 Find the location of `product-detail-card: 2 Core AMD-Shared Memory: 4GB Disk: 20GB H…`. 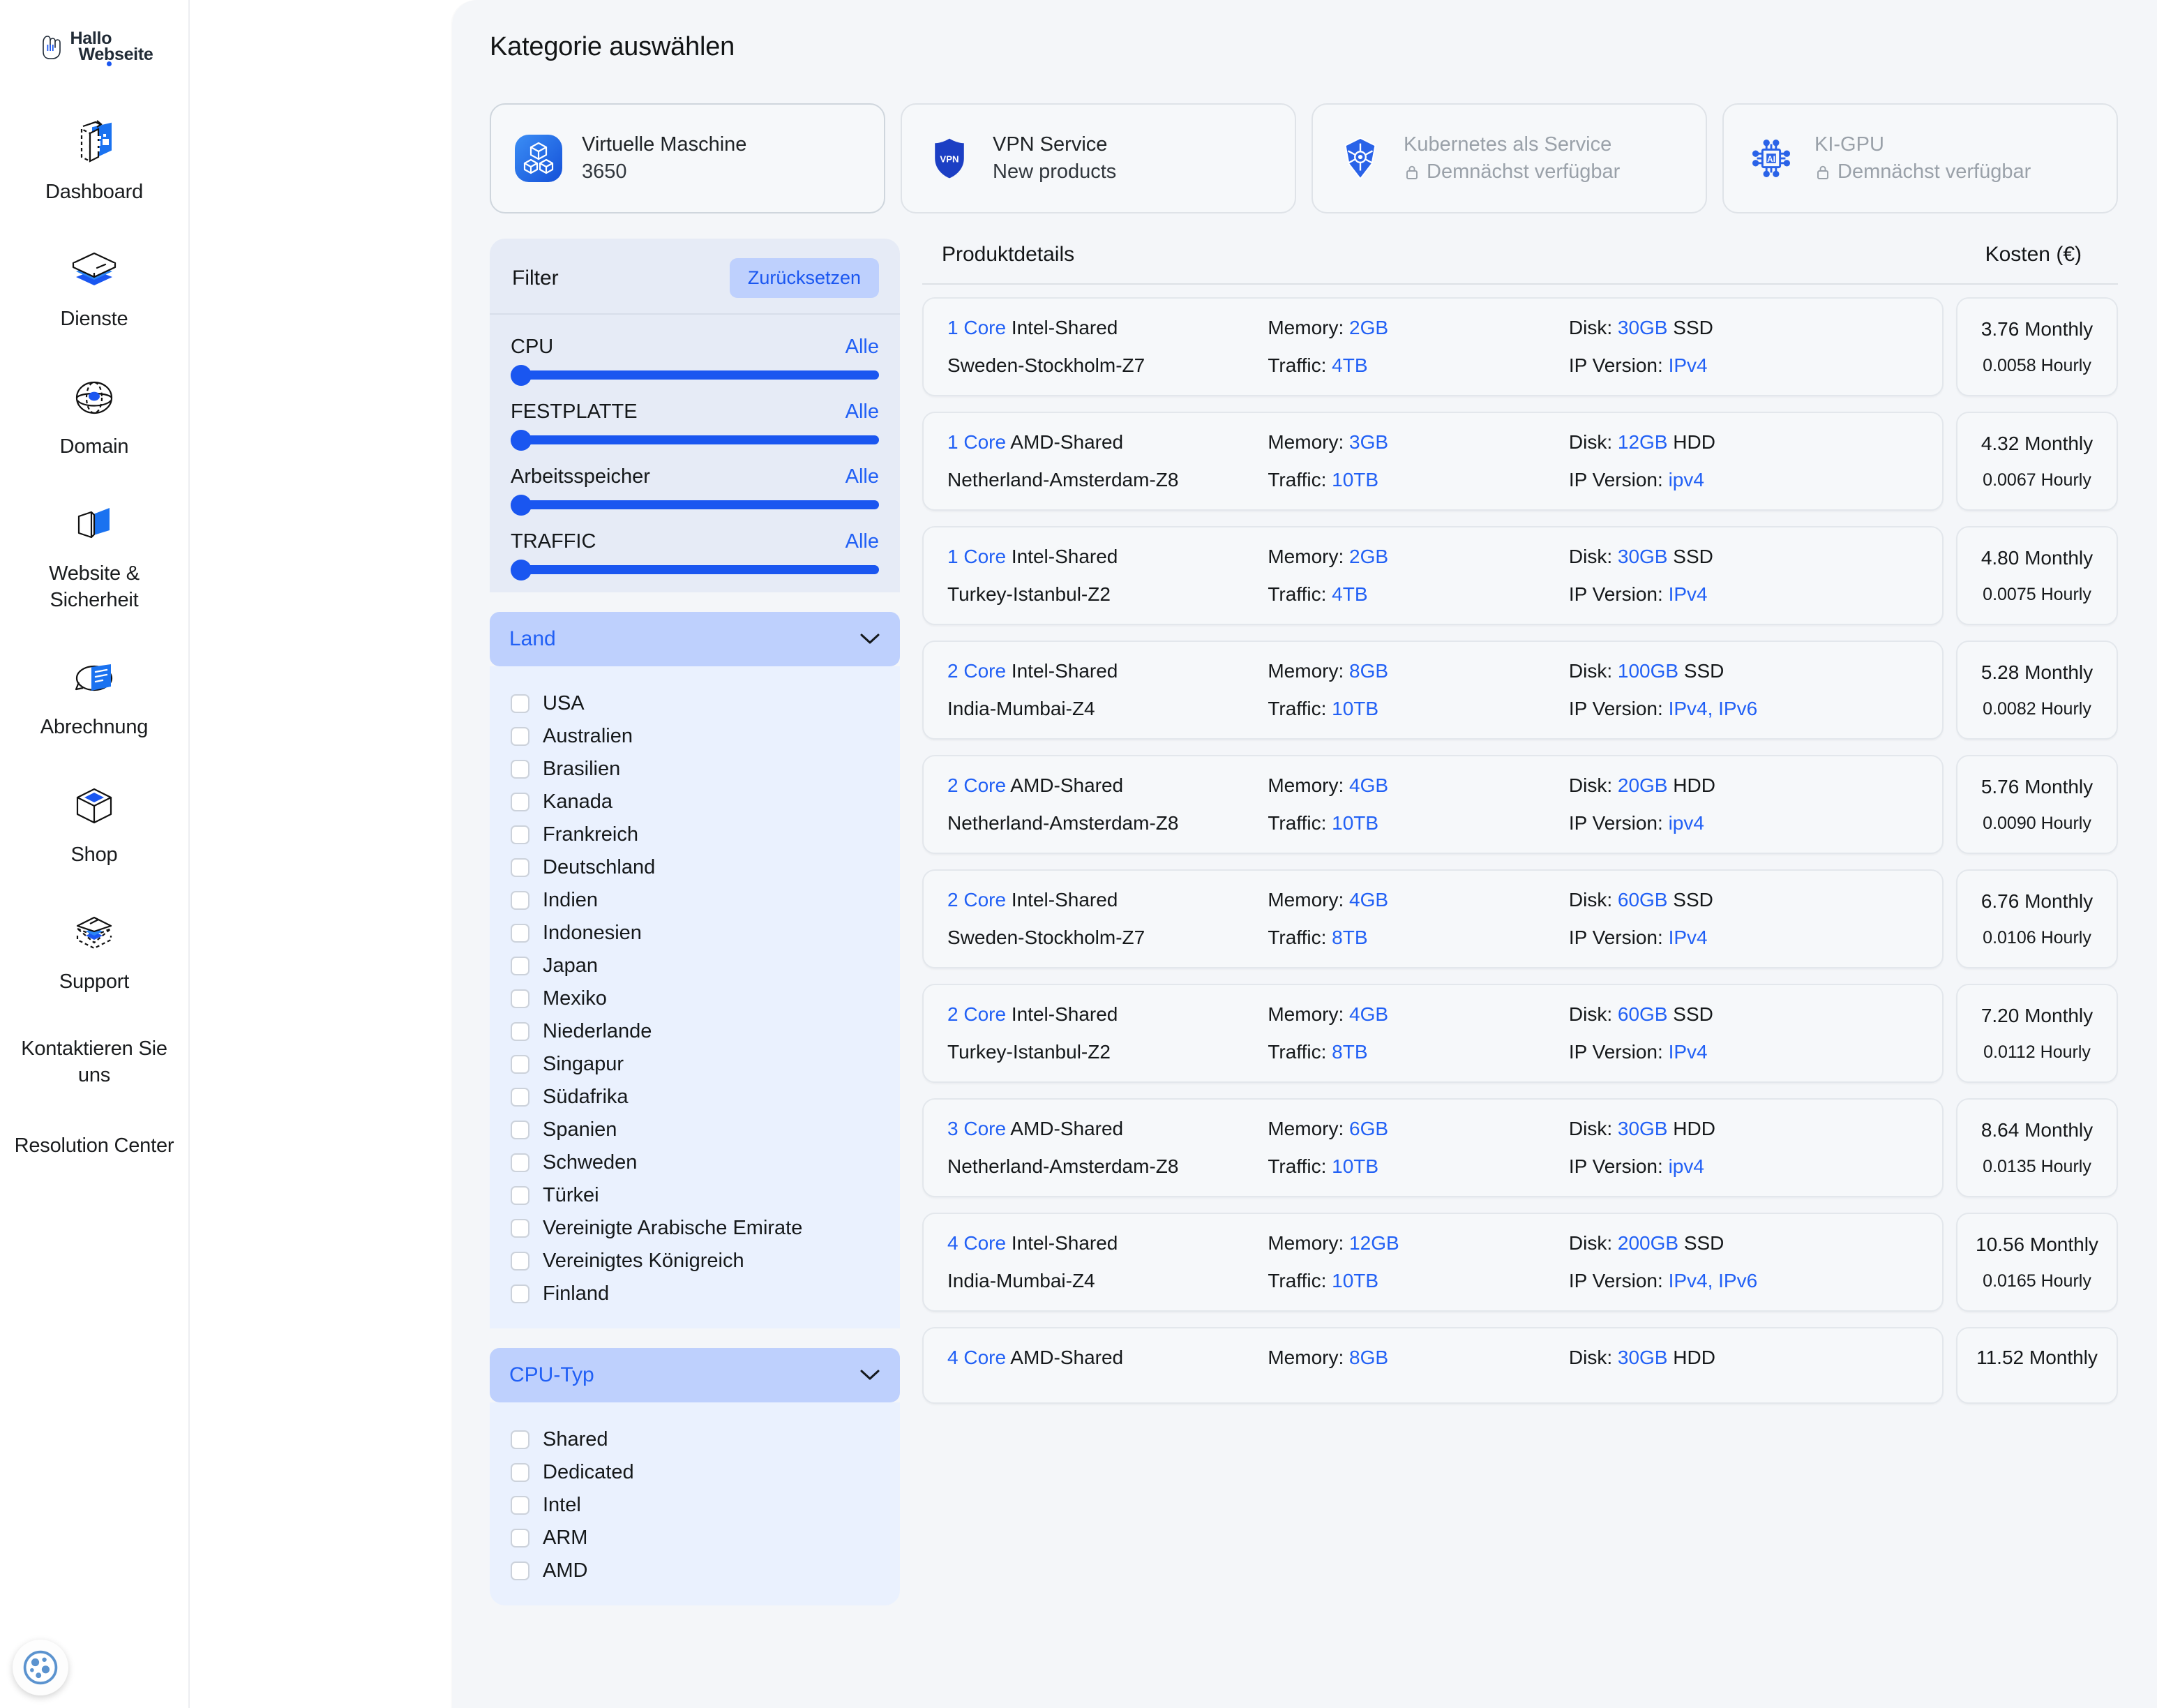

product-detail-card: 2 Core AMD-Shared Memory: 4GB Disk: 20GB H… is located at coordinates (1433, 804).